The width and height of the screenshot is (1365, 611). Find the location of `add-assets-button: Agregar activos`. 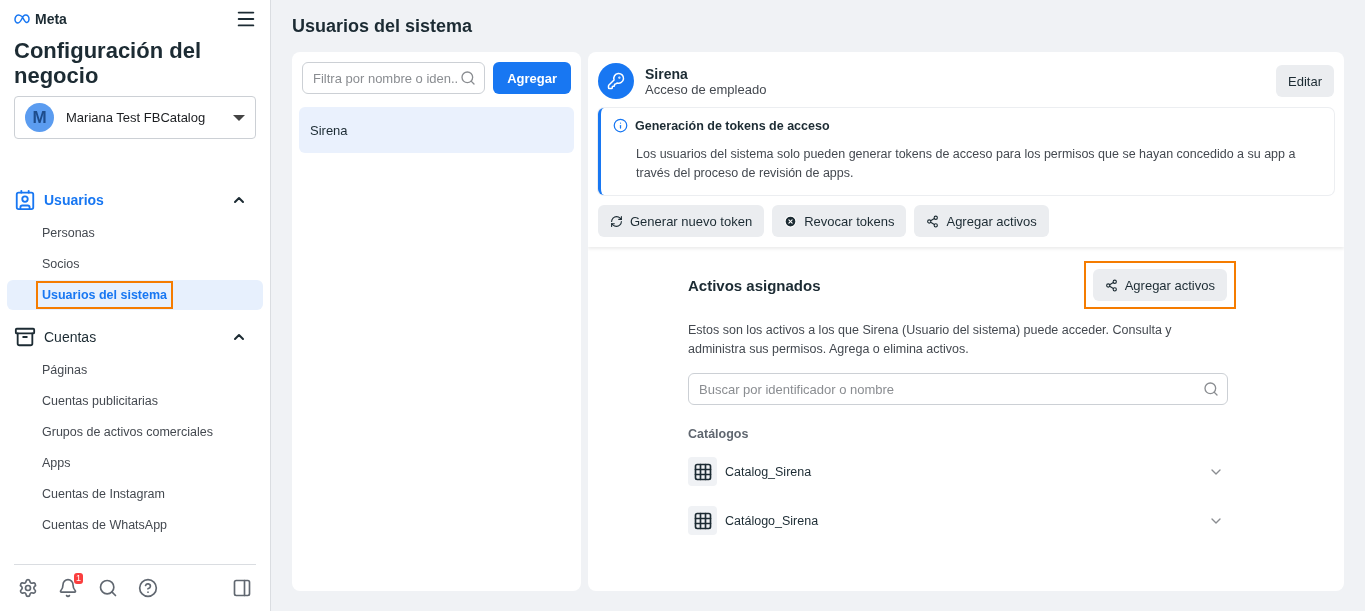

add-assets-button: Agregar activos is located at coordinates (1159, 285).